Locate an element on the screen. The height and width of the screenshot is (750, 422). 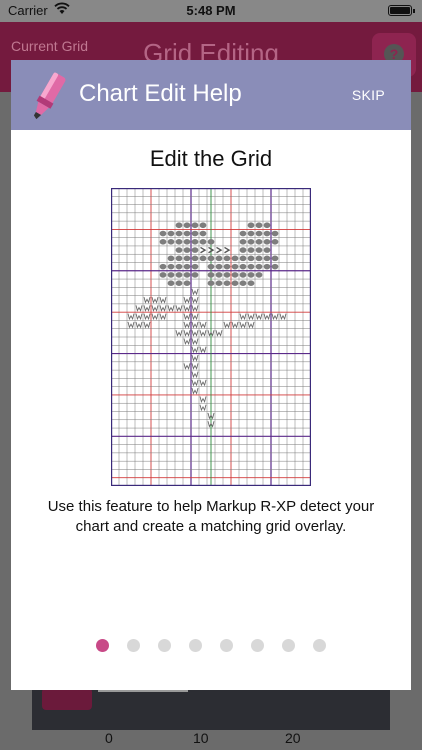
highlighter-marker-icon is located at coordinates (49, 96).